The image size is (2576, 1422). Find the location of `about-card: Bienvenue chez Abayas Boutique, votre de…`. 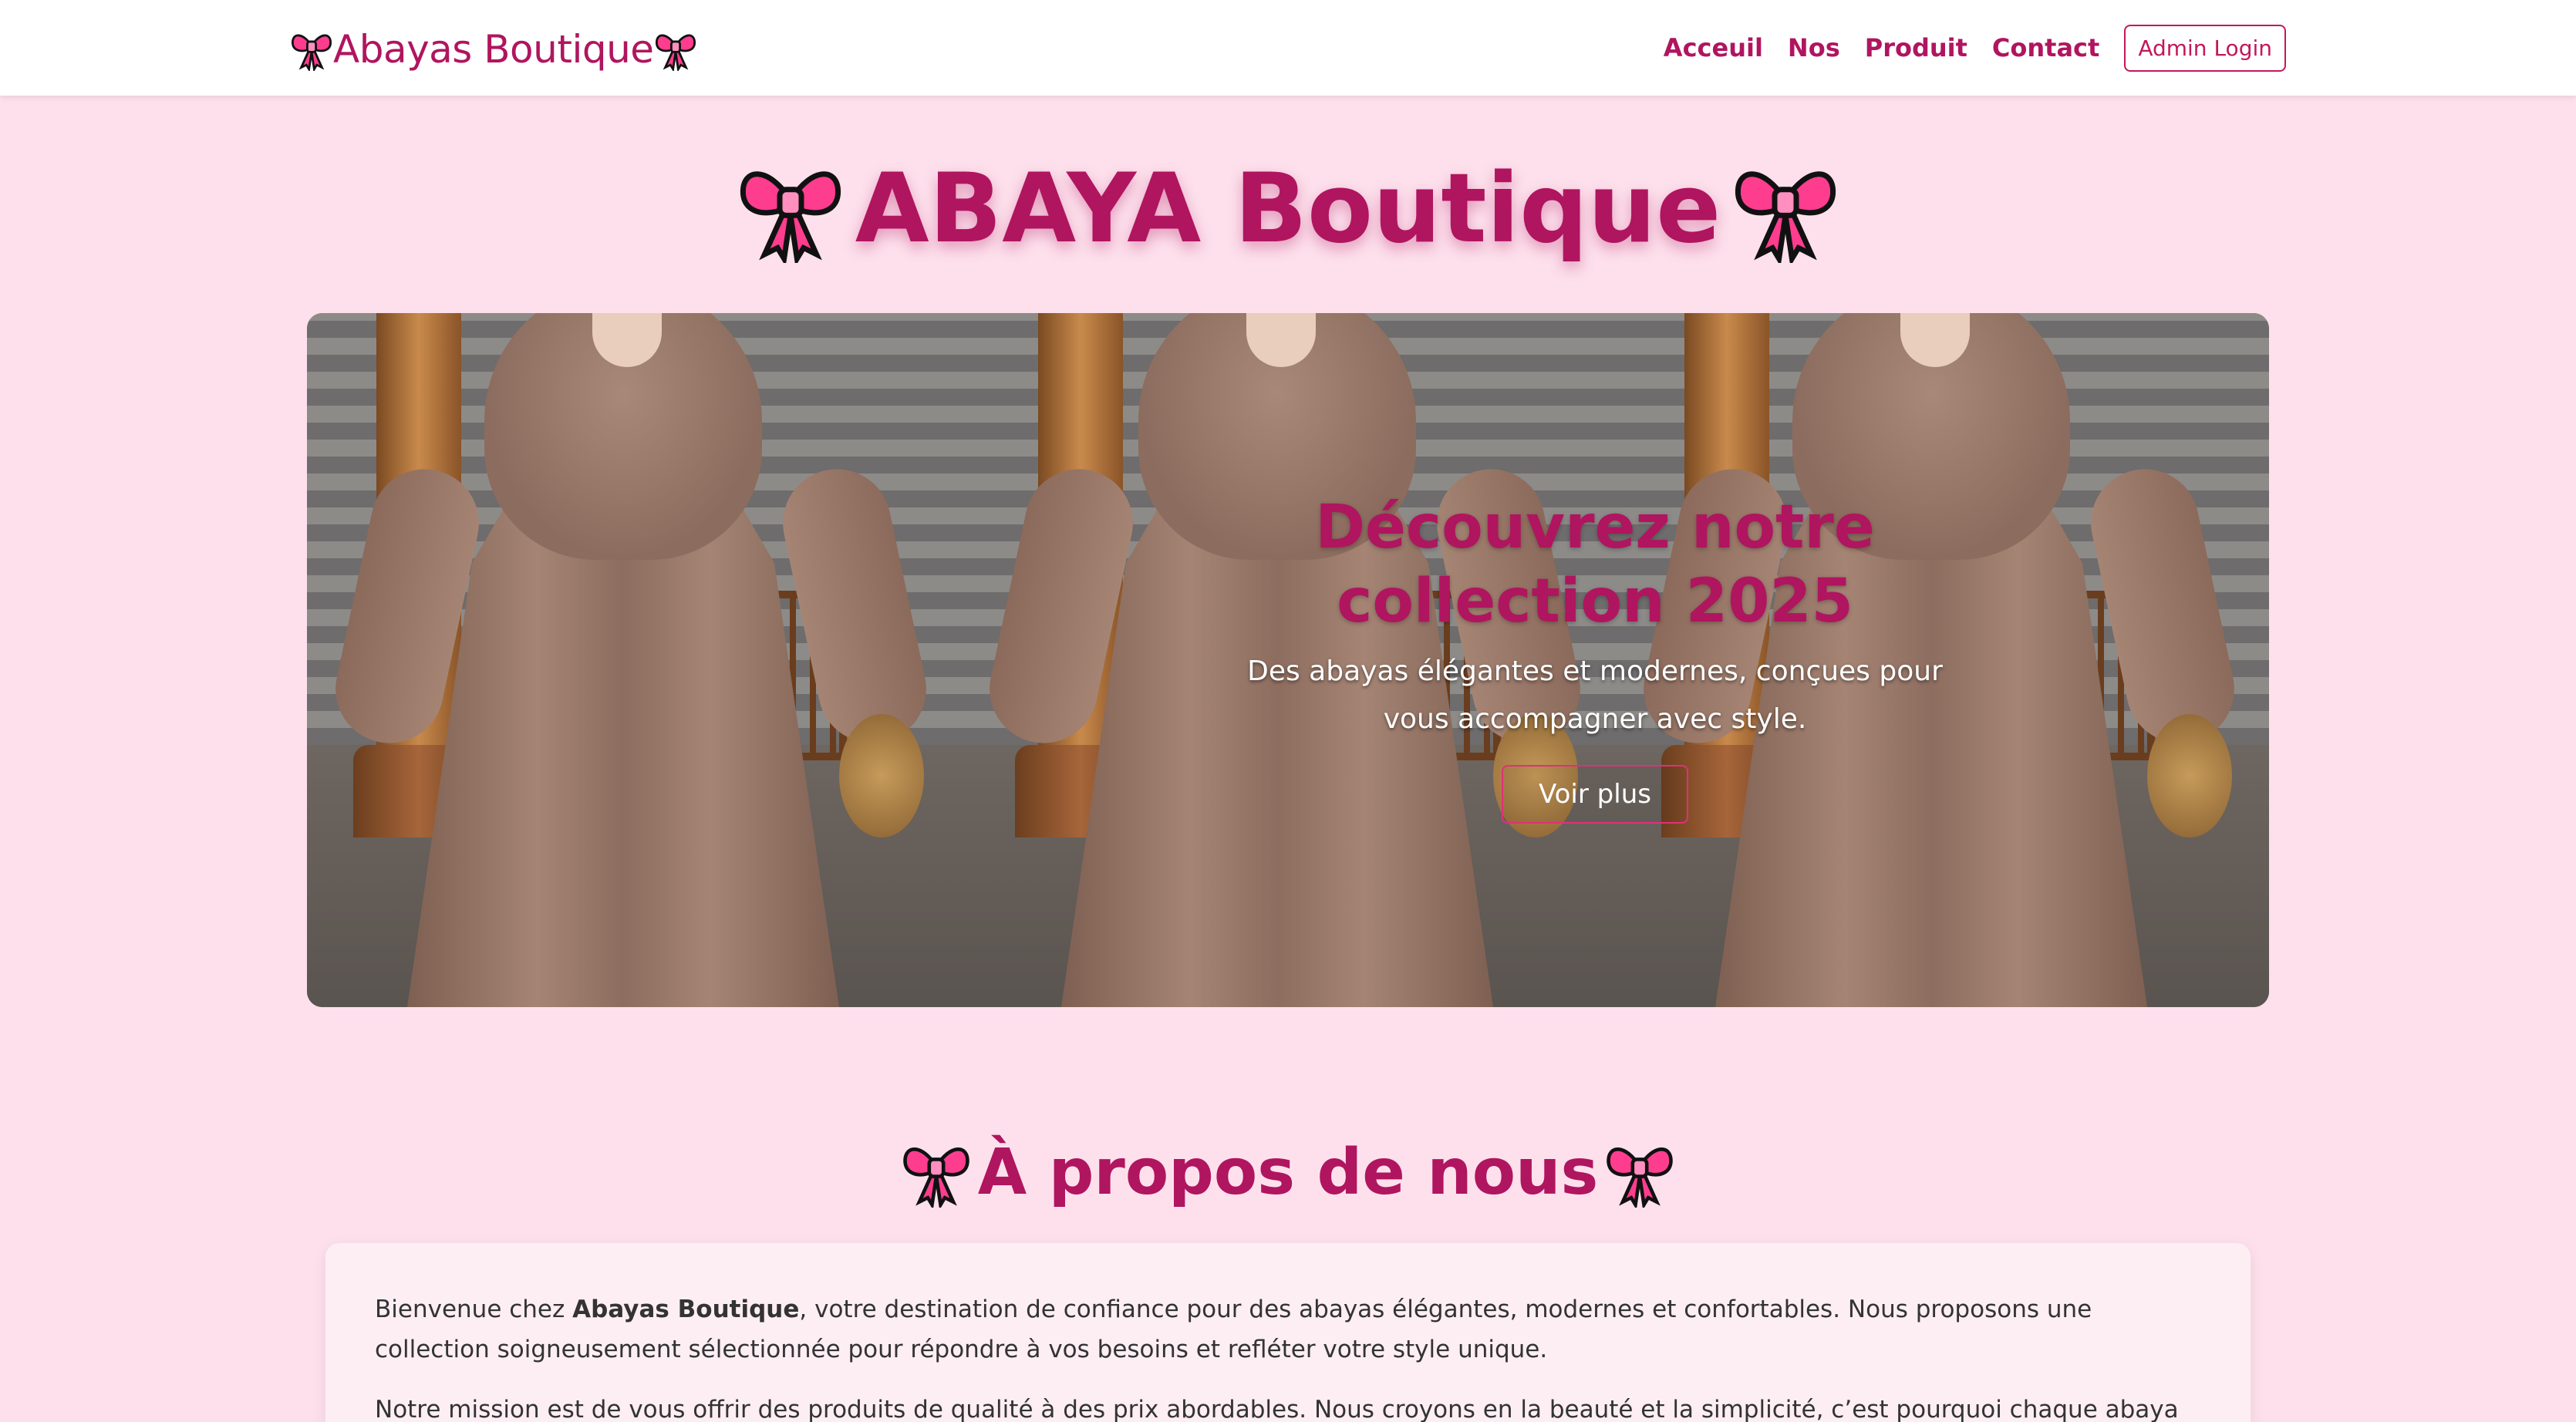

about-card: Bienvenue chez Abayas Boutique, votre de… is located at coordinates (1288, 1332).